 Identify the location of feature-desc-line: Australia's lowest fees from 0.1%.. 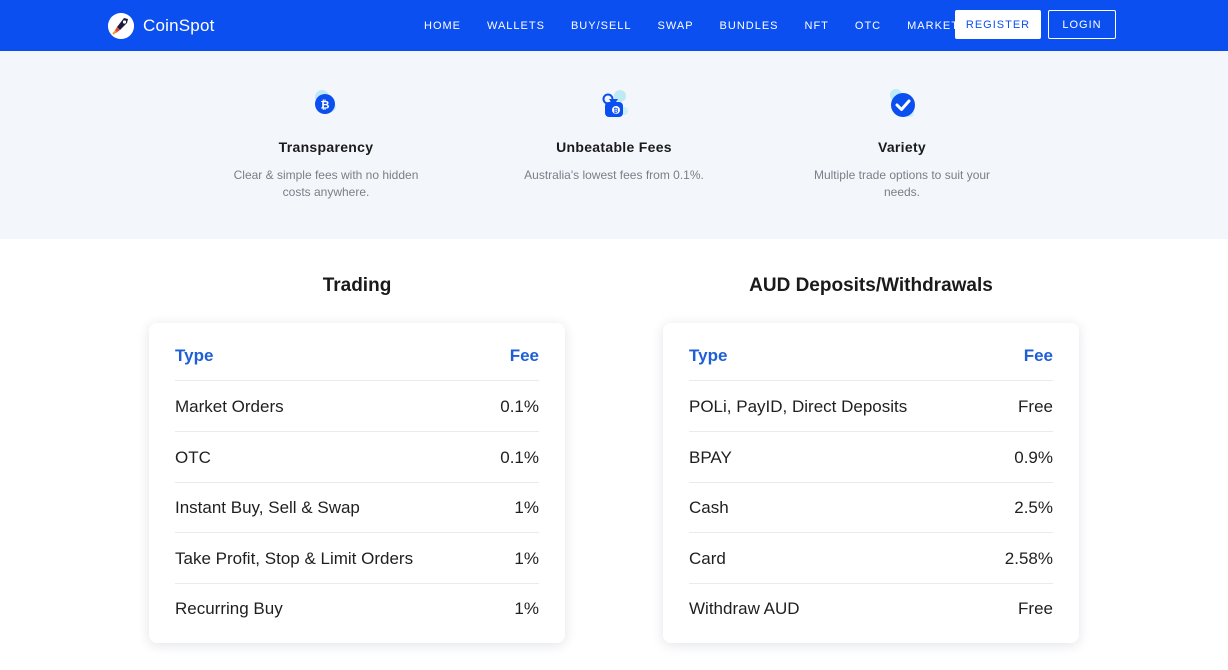
(614, 175).